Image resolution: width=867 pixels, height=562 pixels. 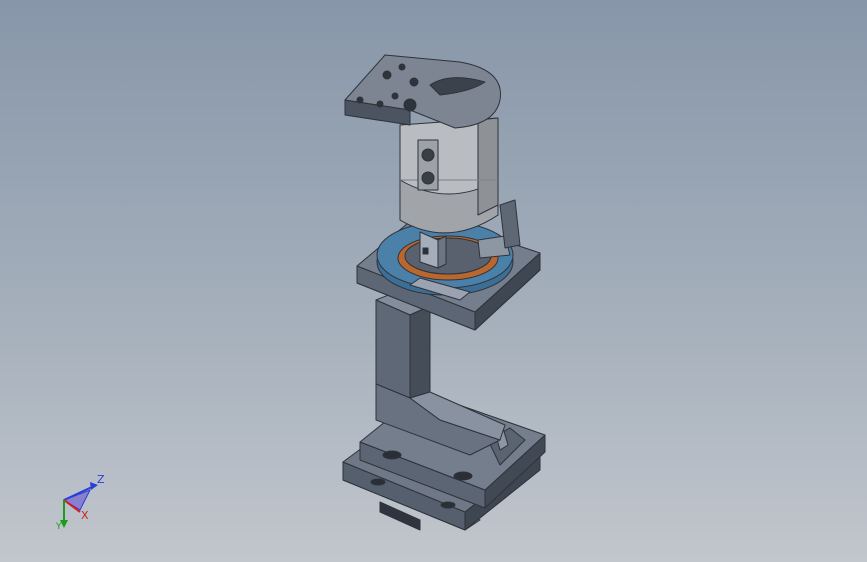 I want to click on triad-z-label: Z, so click(x=101, y=479).